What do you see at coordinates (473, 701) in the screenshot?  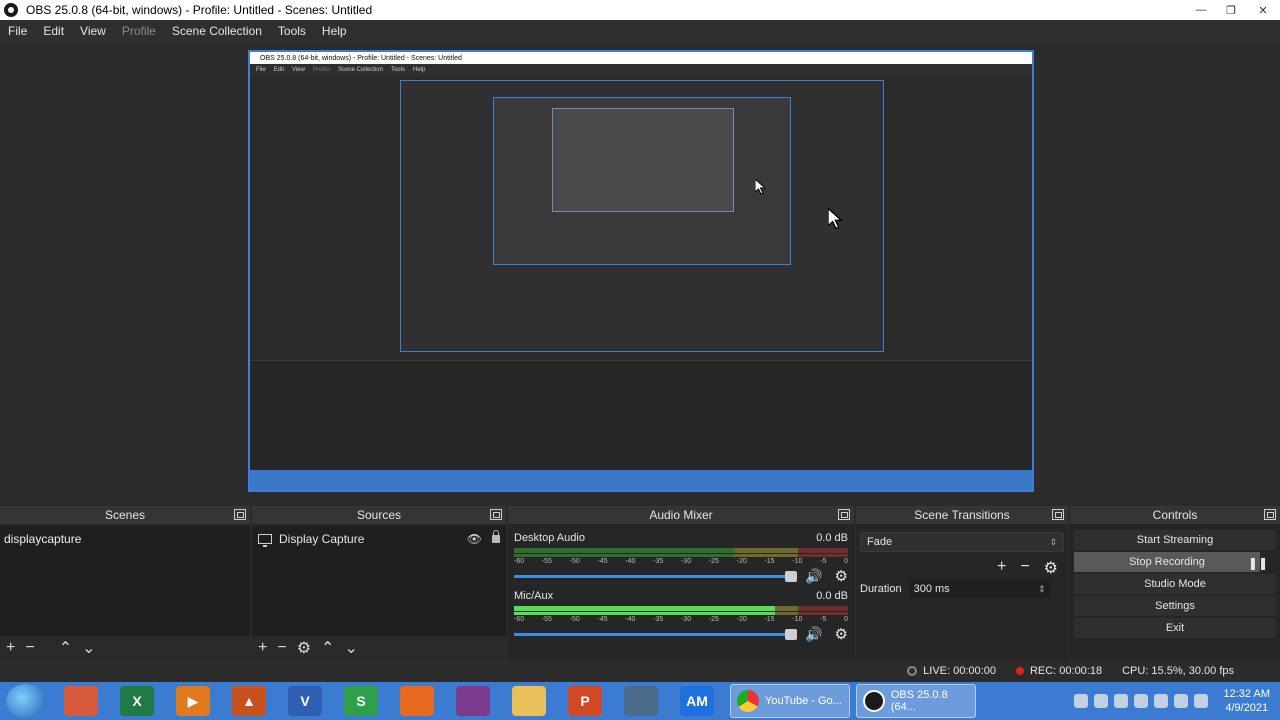 I see `winrar-icon` at bounding box center [473, 701].